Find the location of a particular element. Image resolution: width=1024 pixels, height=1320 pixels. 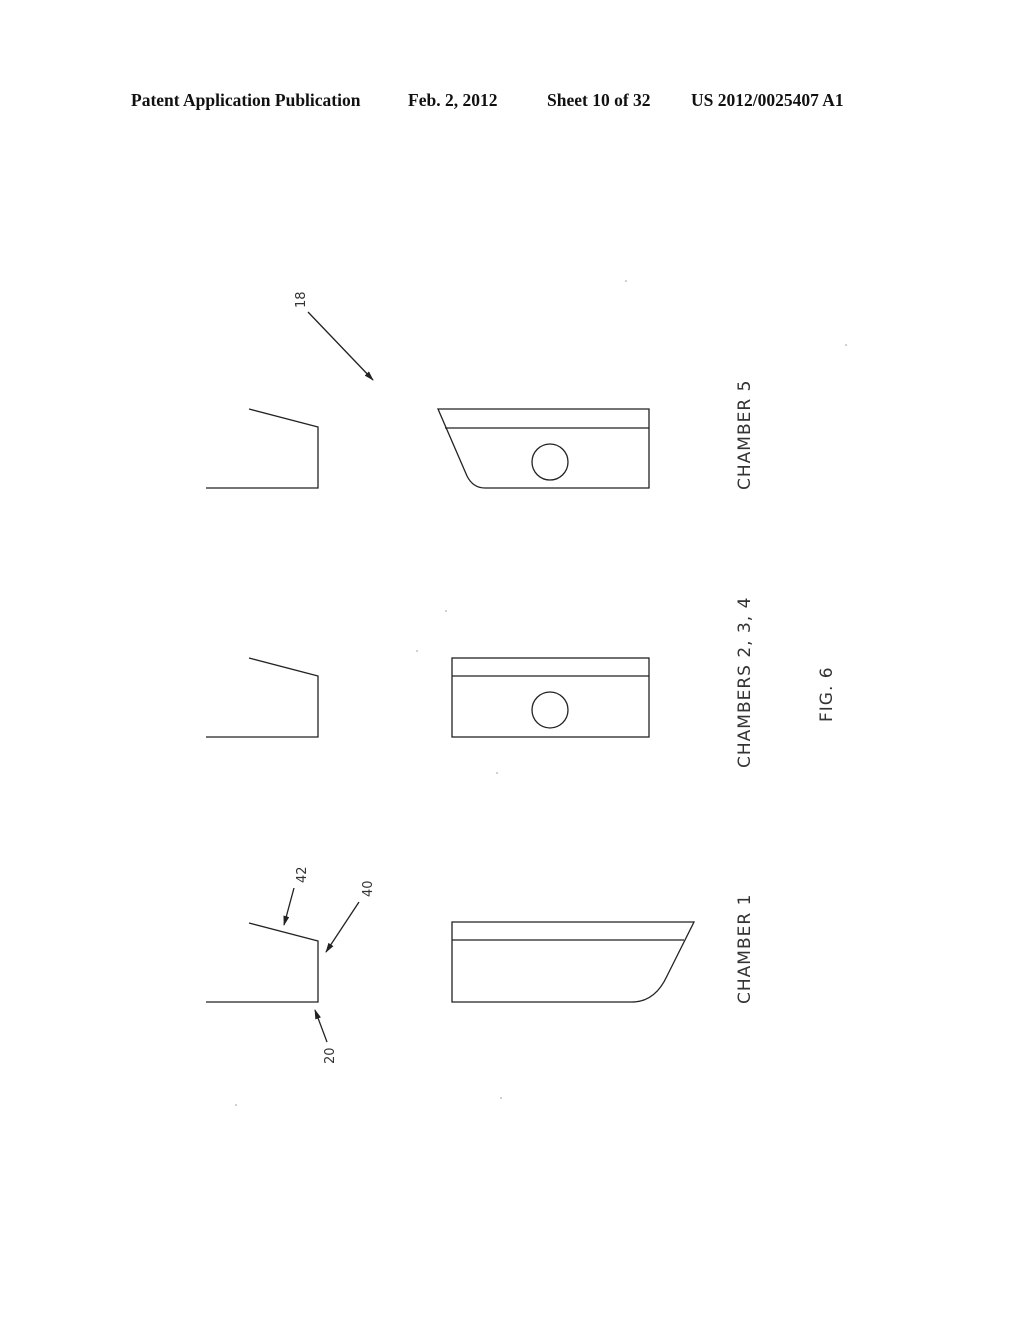

chamber-1-body-outline is located at coordinates (573, 962).